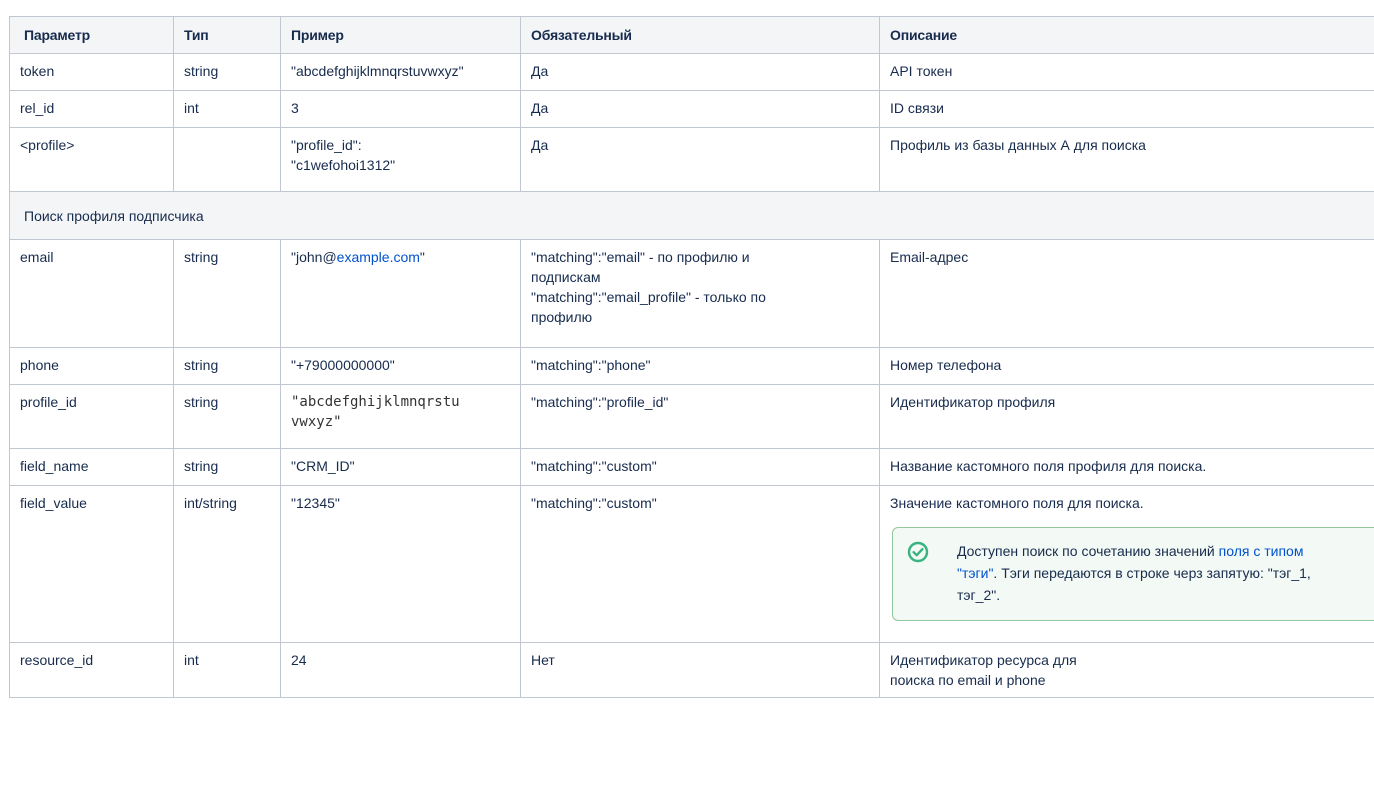  Describe the element at coordinates (1126, 416) in the screenshot. I see `cell-description: Идентификатор профиля` at that location.